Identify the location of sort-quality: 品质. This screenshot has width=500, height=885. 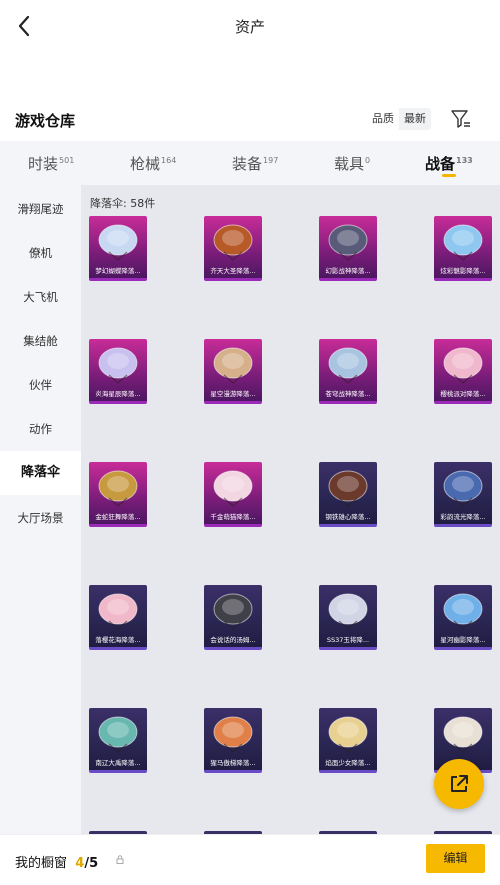
(383, 119).